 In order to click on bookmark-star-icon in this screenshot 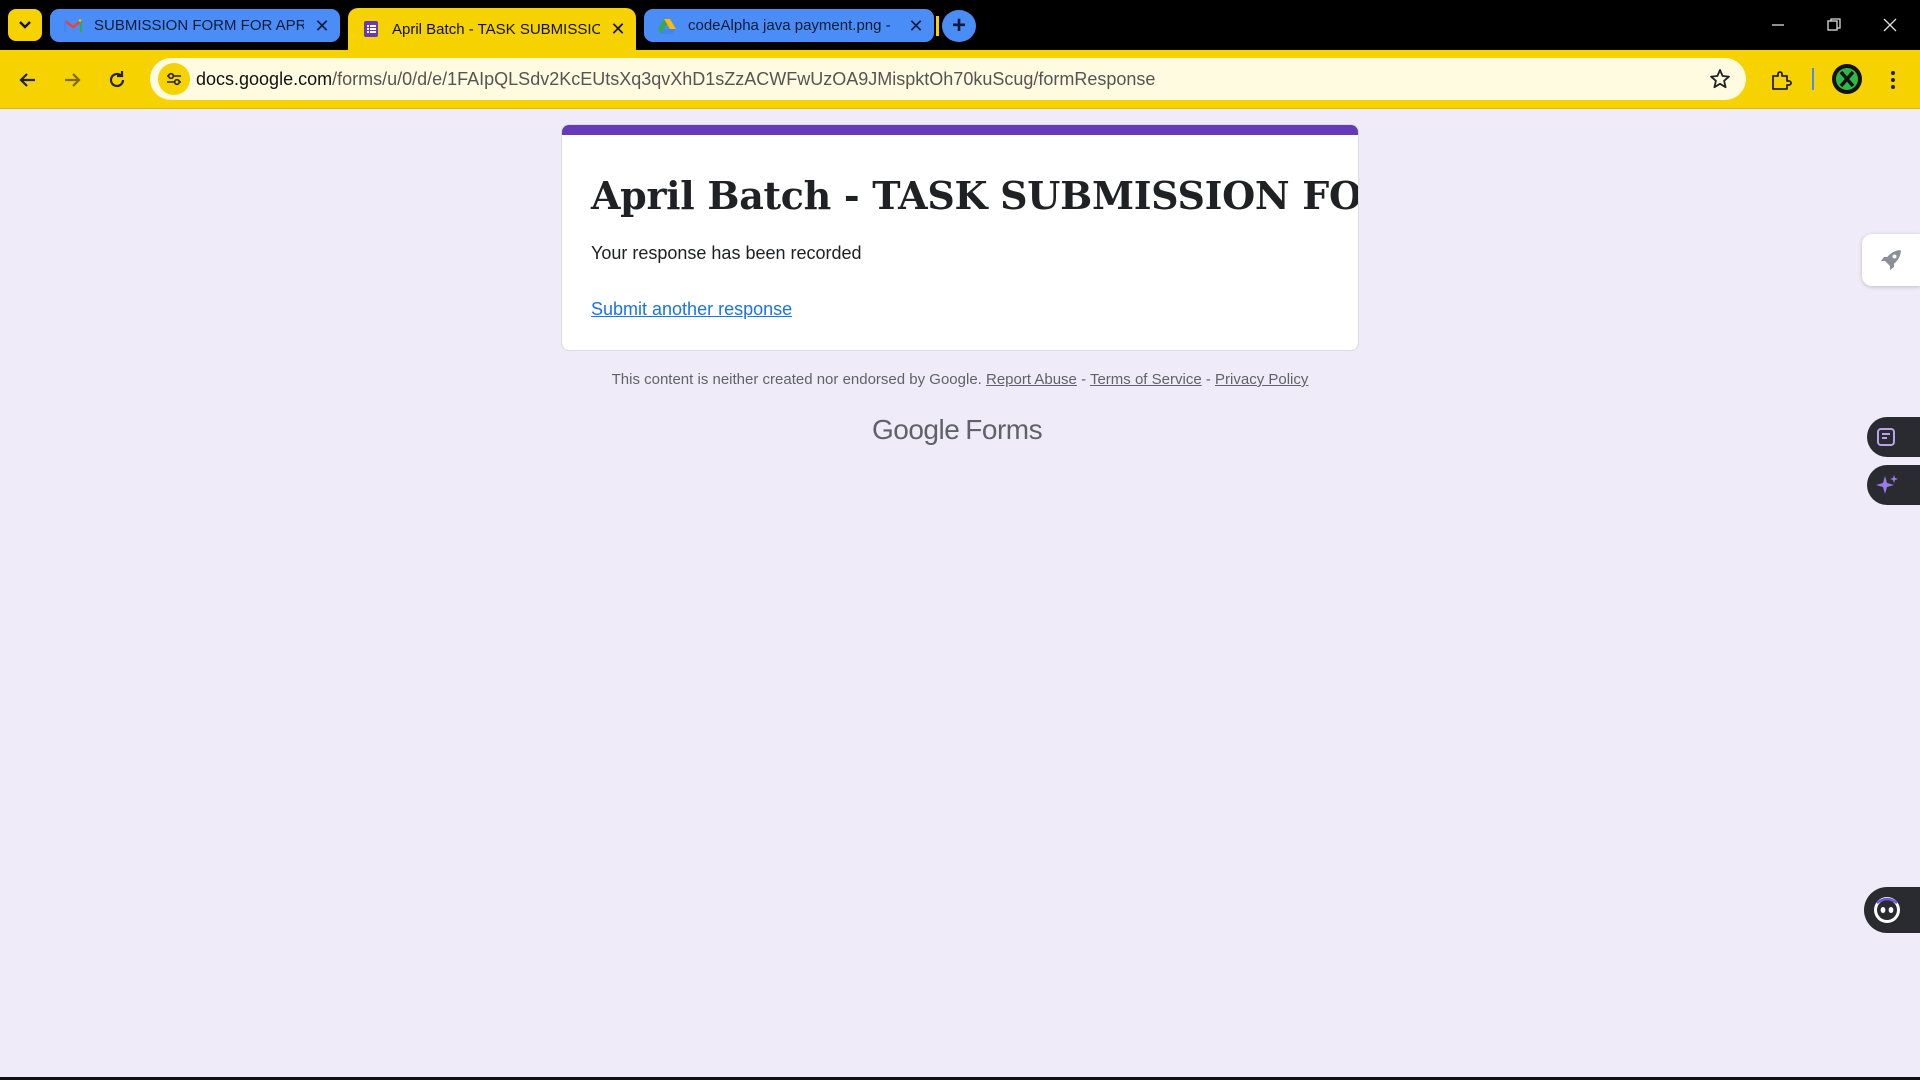, I will do `click(1720, 79)`.